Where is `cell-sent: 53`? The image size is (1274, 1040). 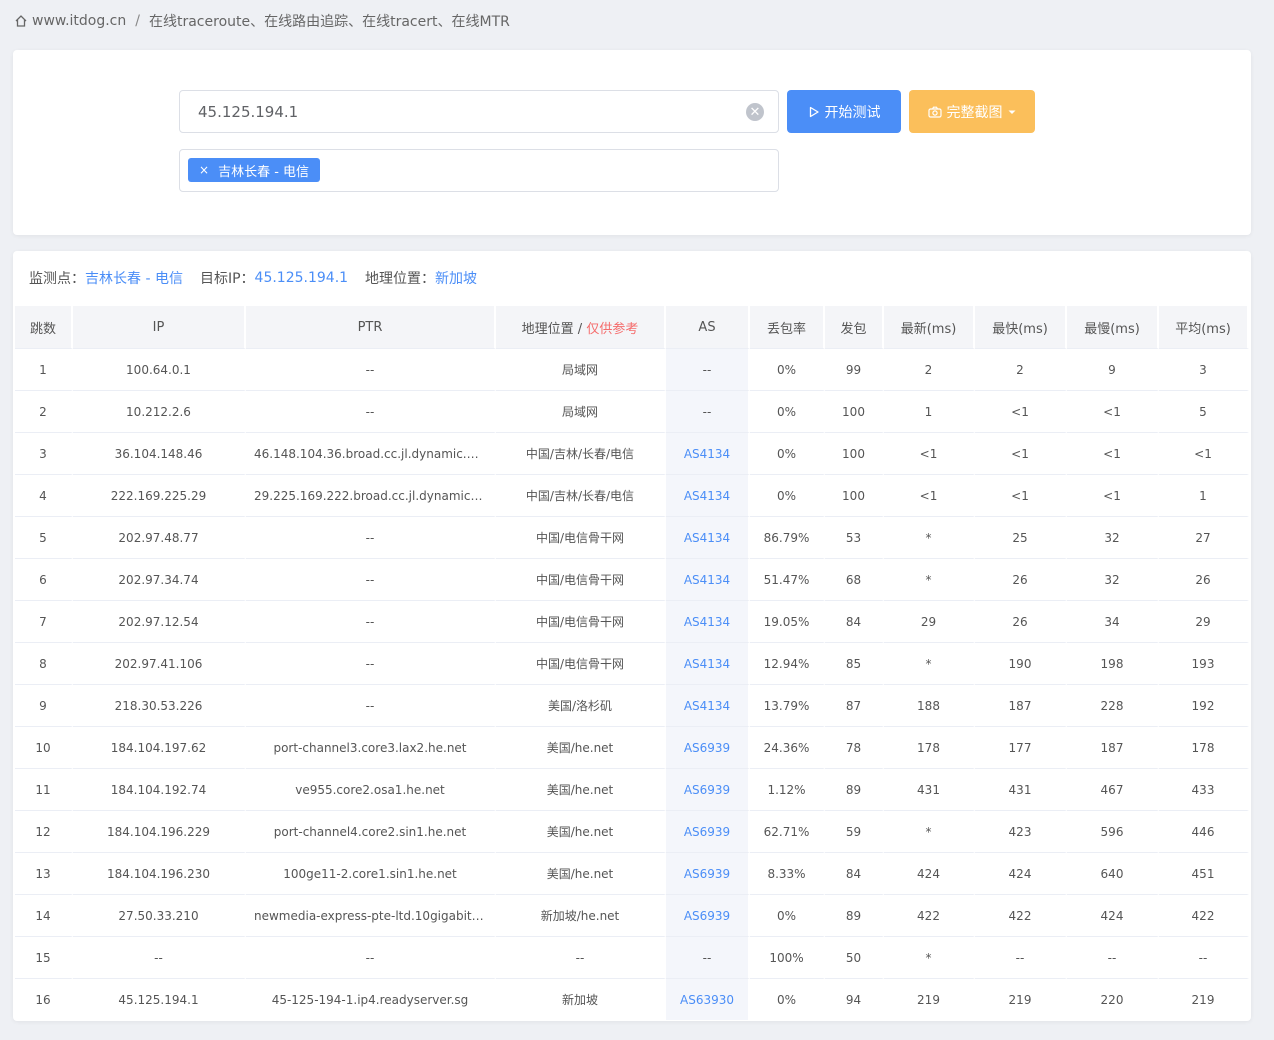 cell-sent: 53 is located at coordinates (854, 537).